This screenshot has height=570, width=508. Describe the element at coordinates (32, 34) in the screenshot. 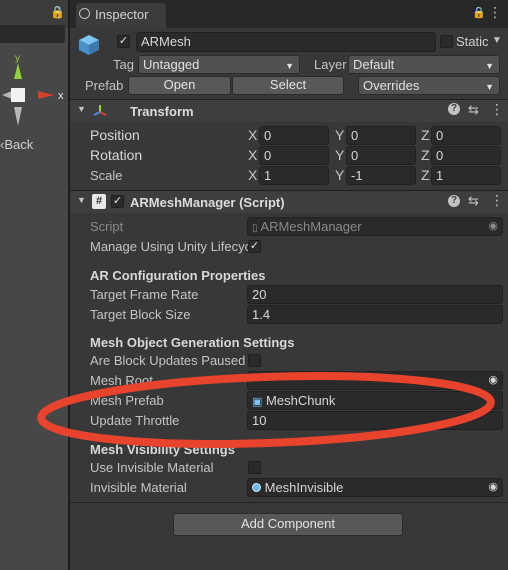

I see `scene-search-field` at that location.